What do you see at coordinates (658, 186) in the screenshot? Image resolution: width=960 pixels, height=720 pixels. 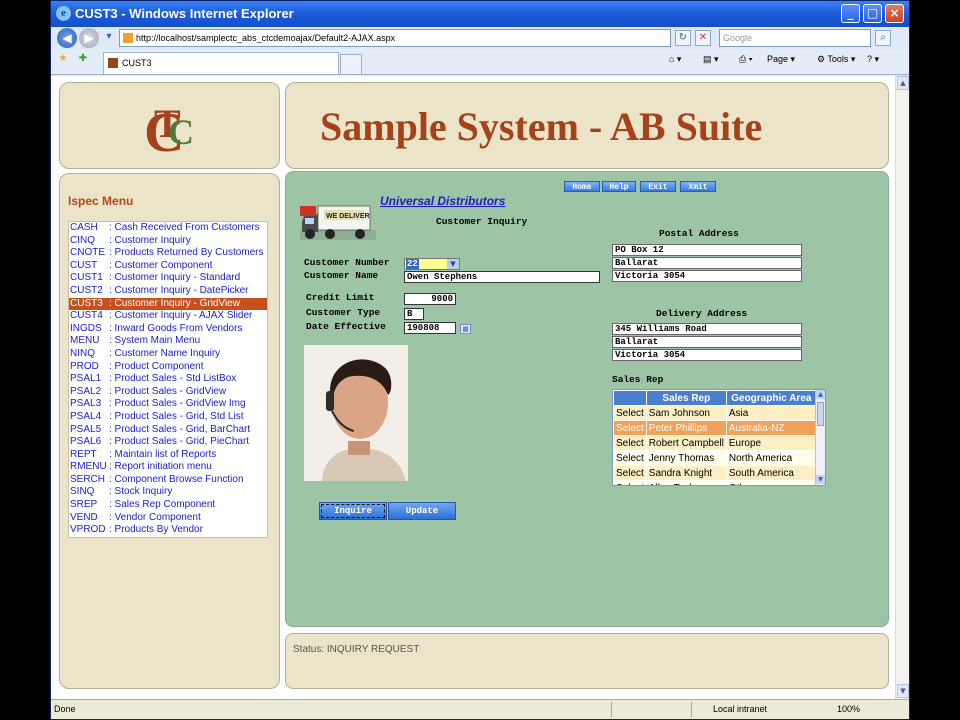 I see `nav-exit-button: Exit` at bounding box center [658, 186].